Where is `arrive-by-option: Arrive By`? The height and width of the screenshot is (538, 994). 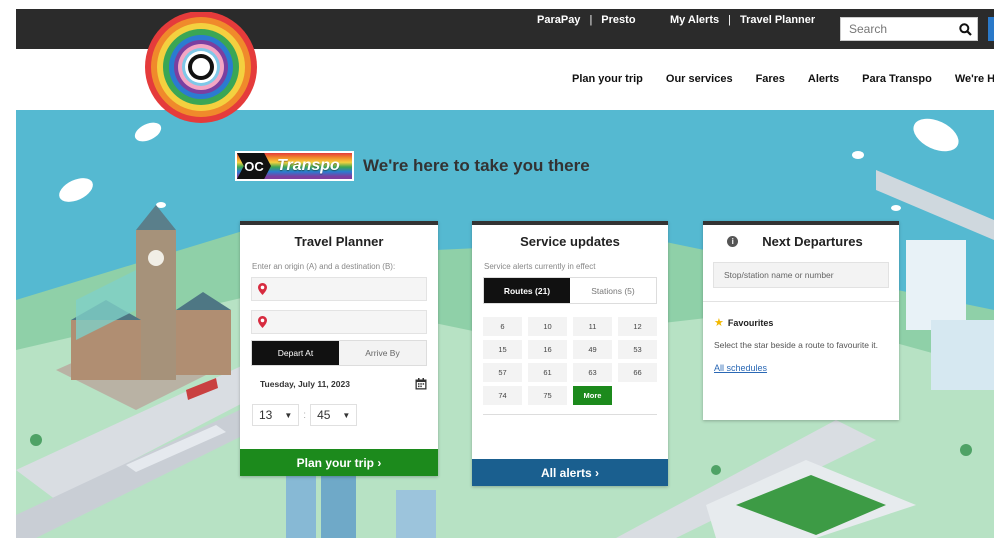 arrive-by-option: Arrive By is located at coordinates (382, 353).